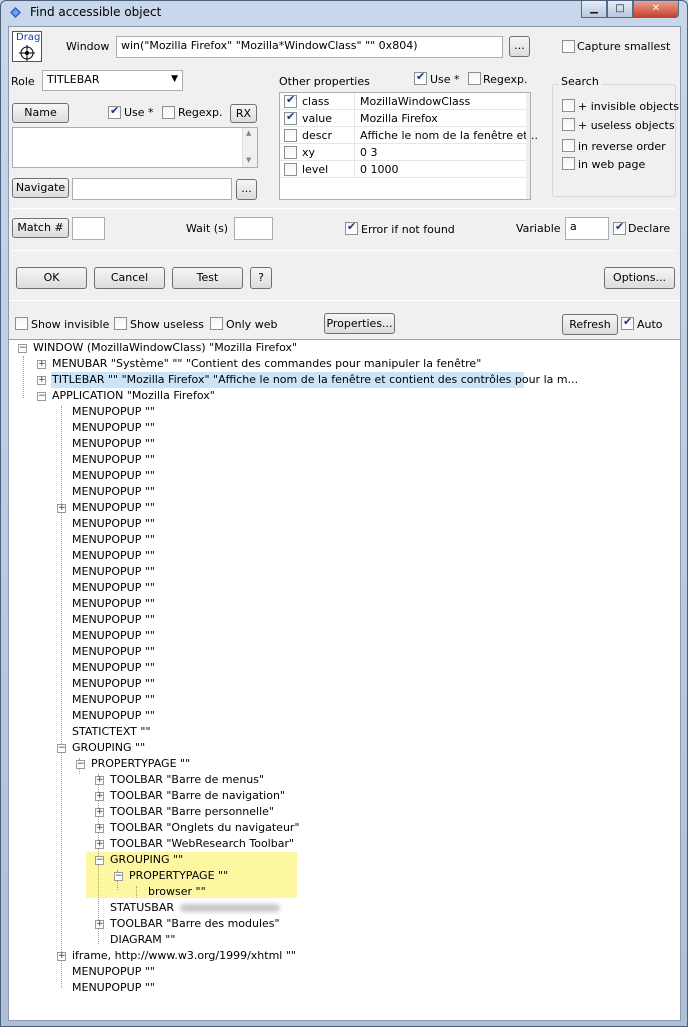 This screenshot has height=1027, width=688. I want to click on tree-node-diagram: DIAGRAM "", so click(142, 940).